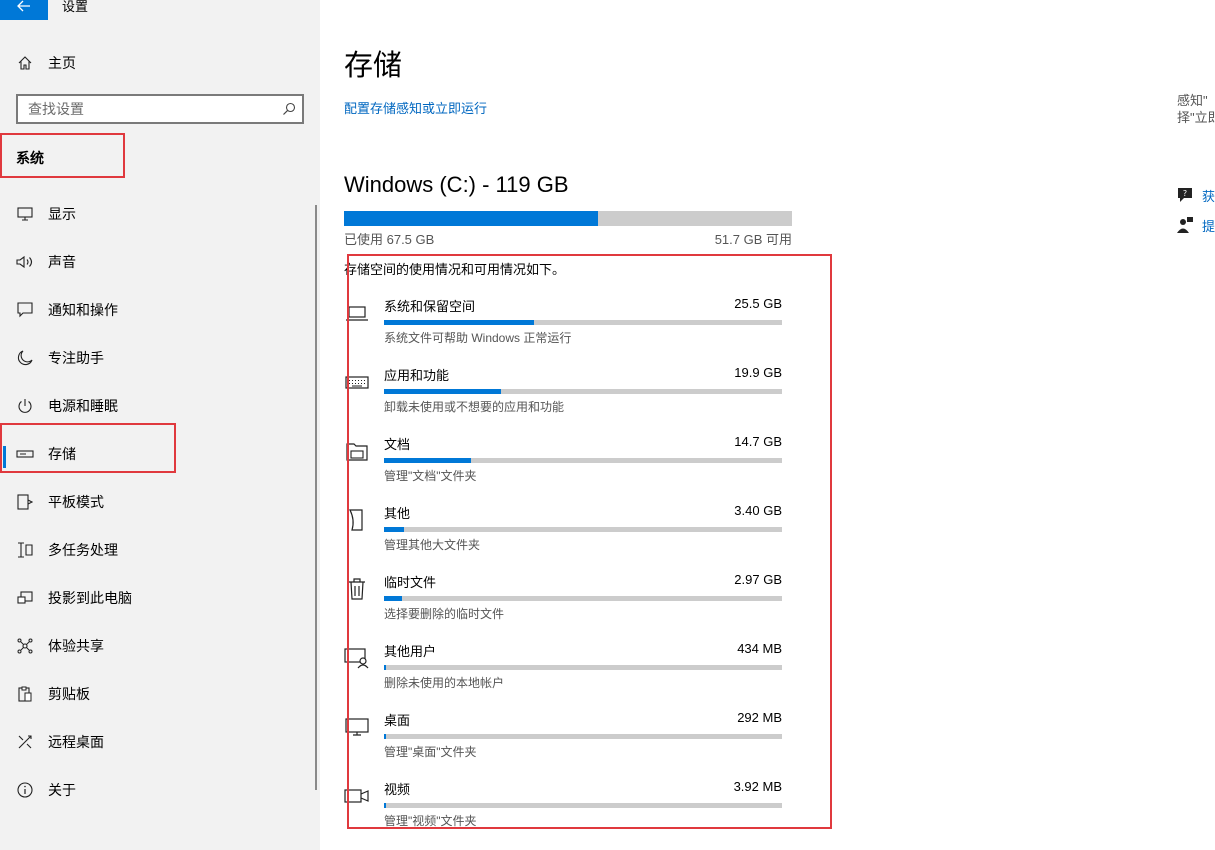 The height and width of the screenshot is (850, 1215). I want to click on monitor-icon, so click(24, 214).